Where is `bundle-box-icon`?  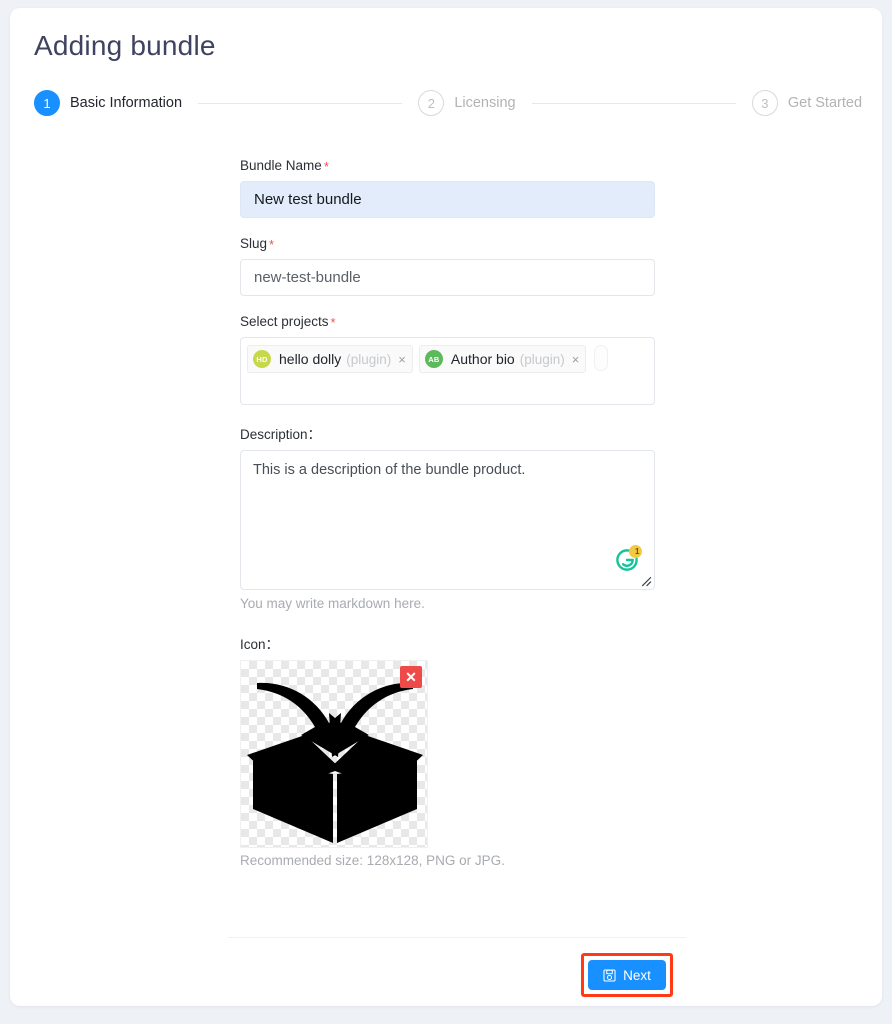
bundle-box-icon is located at coordinates (335, 762).